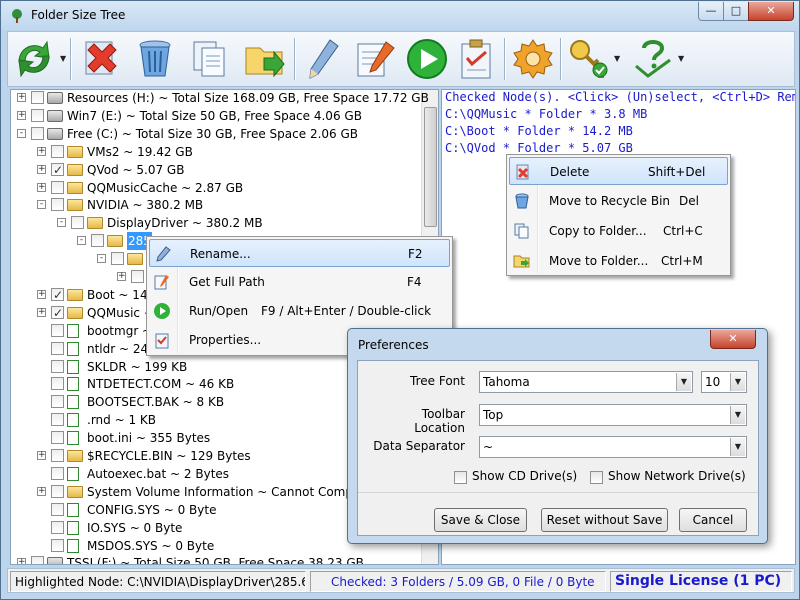  I want to click on menu-item-rename: Rename... F2, so click(299, 253).